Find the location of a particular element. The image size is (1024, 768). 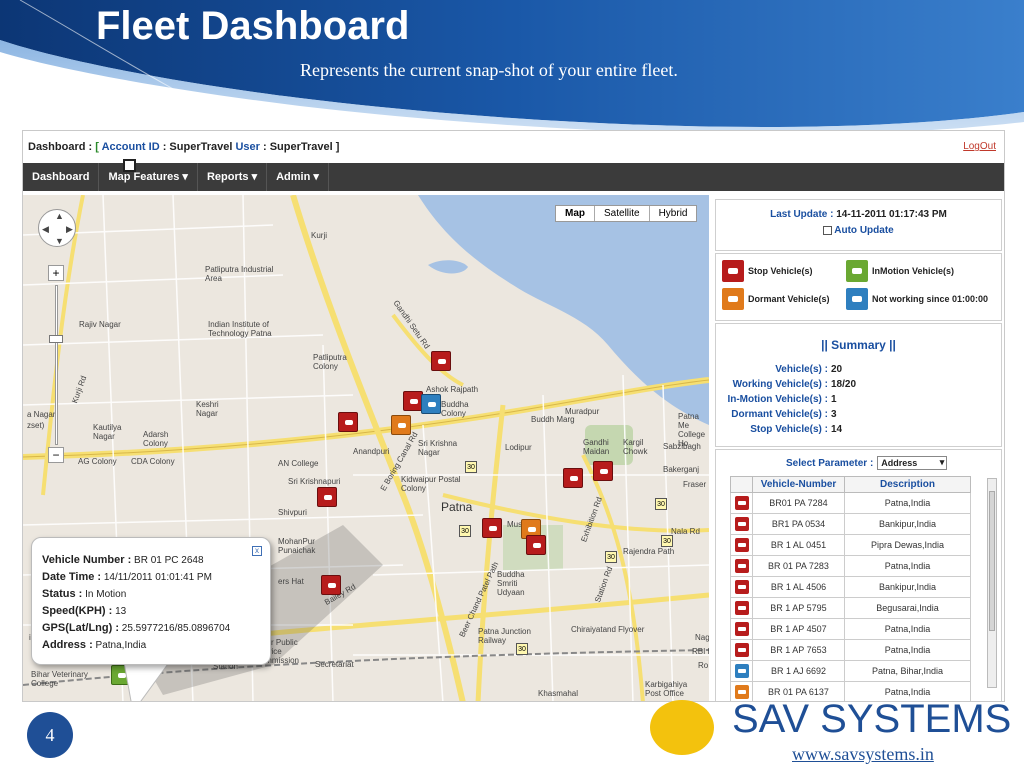

map-label: Keshri Nagar is located at coordinates (207, 409).